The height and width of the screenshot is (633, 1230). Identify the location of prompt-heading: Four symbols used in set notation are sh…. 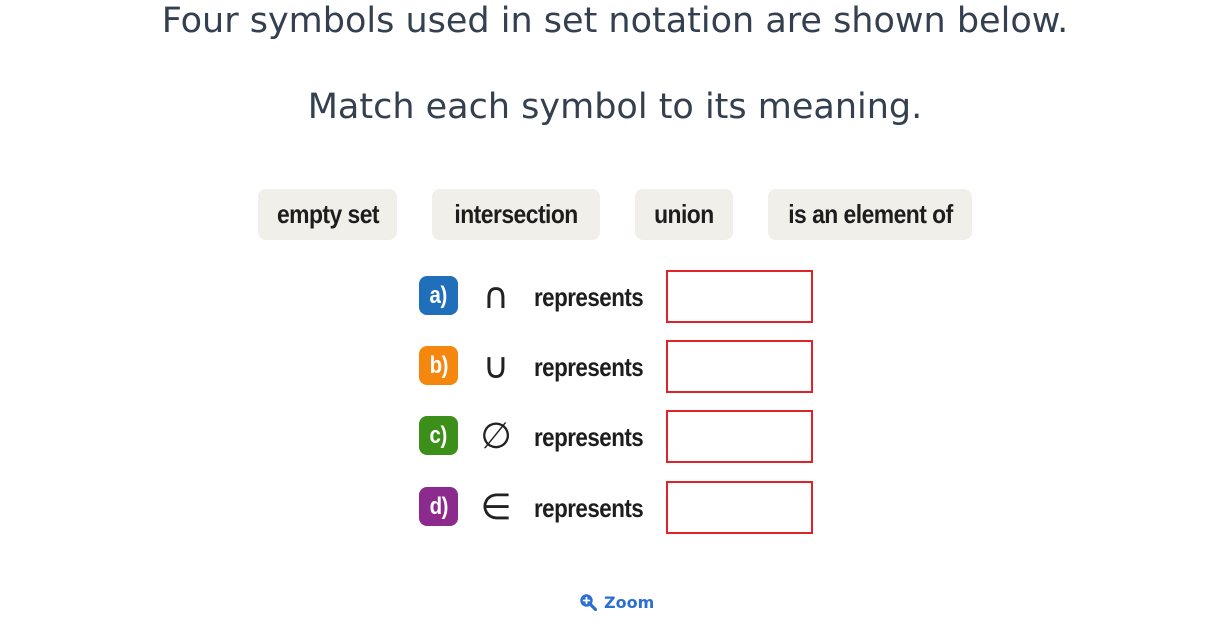
(615, 21).